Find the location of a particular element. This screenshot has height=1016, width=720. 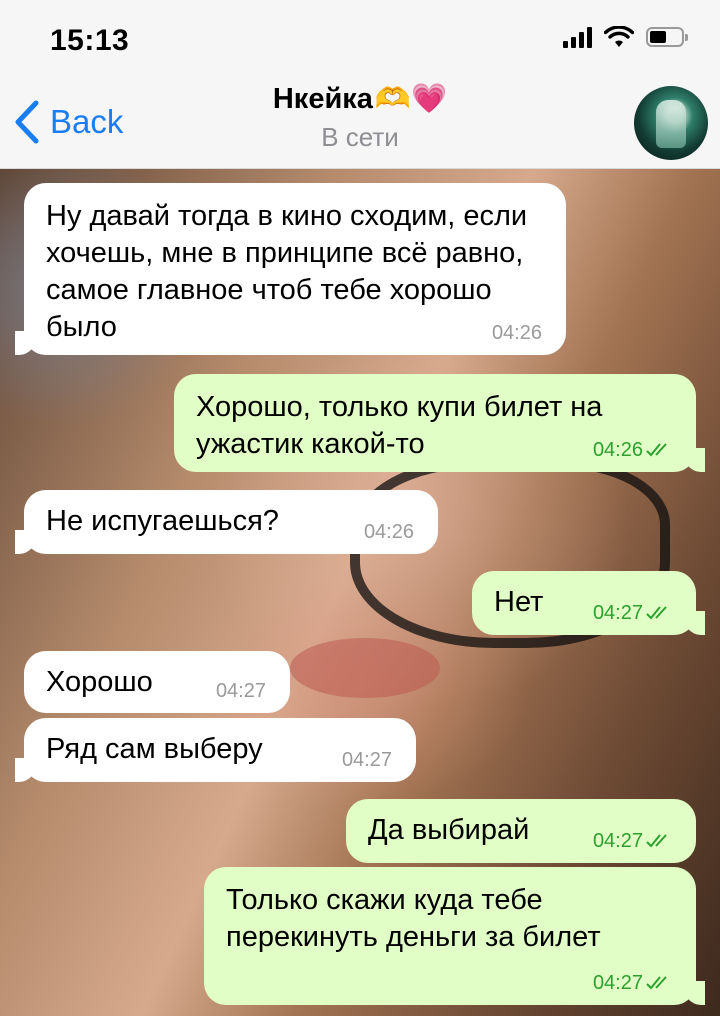

outgoing-message: Нет 04:27 is located at coordinates (588, 603).